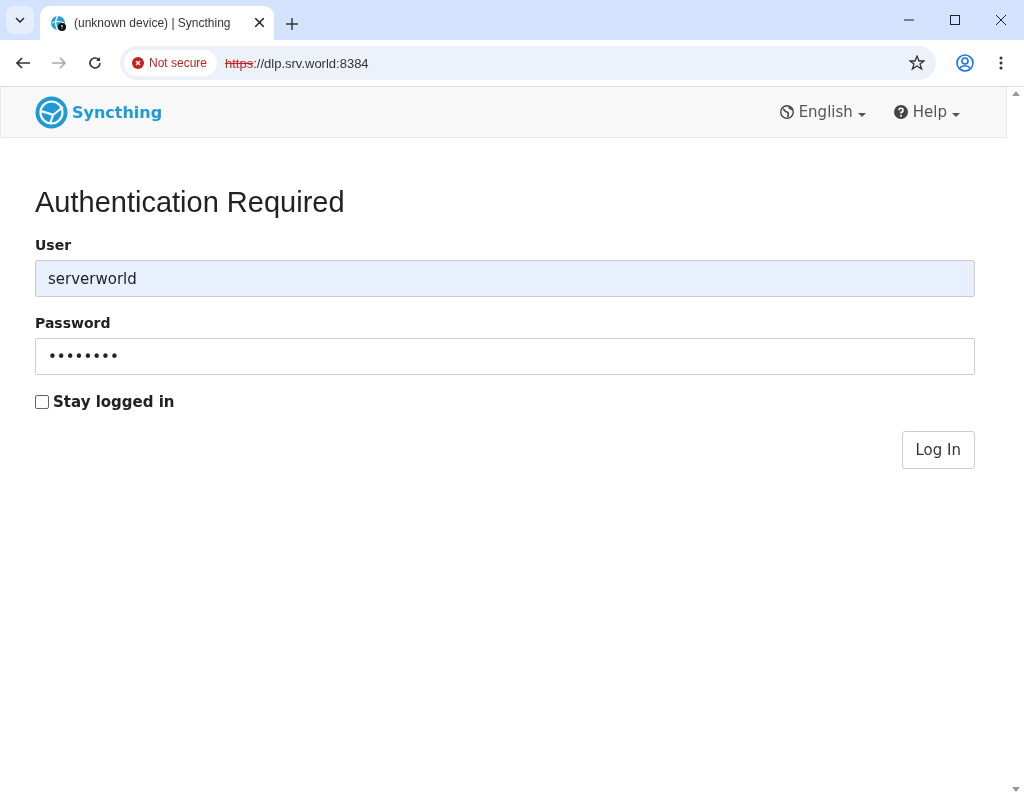  I want to click on back-arrow-icon, so click(23, 63).